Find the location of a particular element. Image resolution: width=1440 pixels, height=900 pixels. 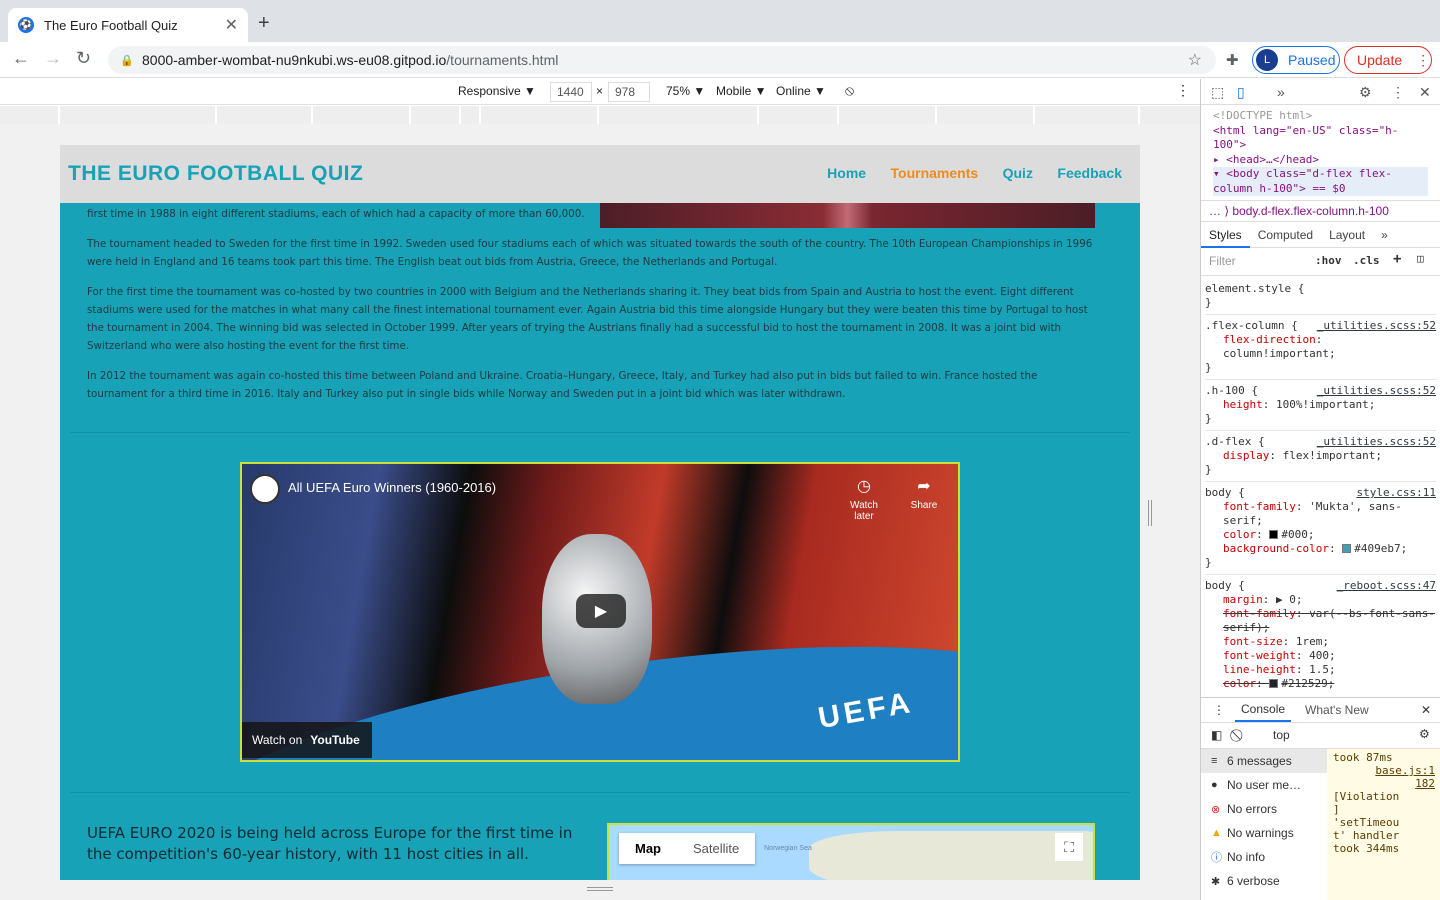

css-property: line-height: 1.5; is located at coordinates (1320, 670).